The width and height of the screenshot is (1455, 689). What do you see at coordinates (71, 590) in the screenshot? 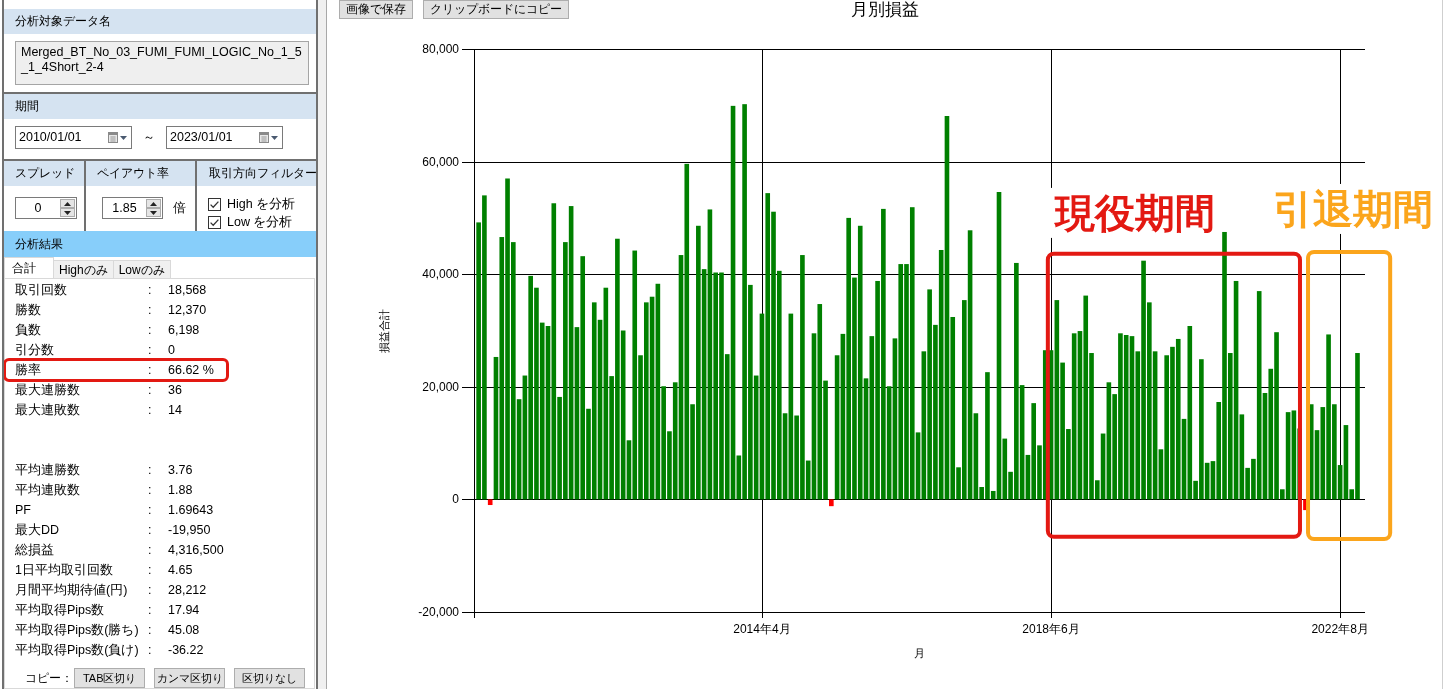
I see `stat-label: 月間平均期待値(円)` at bounding box center [71, 590].